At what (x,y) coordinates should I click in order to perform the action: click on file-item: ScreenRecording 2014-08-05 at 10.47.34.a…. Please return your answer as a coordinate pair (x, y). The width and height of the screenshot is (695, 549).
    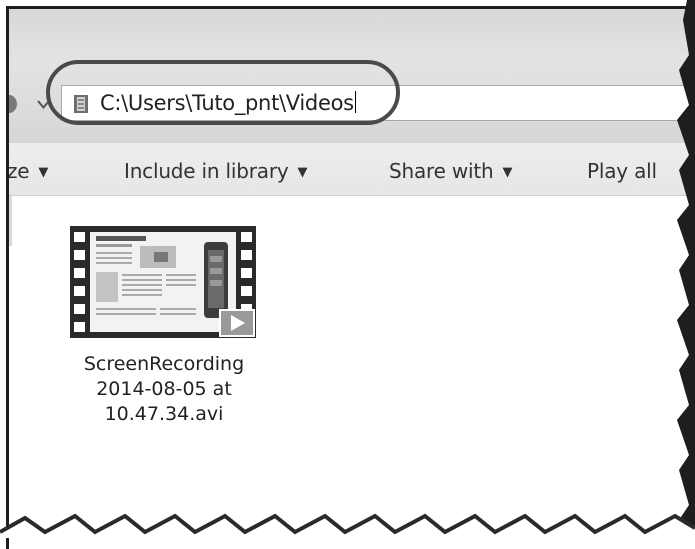
    Looking at the image, I should click on (164, 325).